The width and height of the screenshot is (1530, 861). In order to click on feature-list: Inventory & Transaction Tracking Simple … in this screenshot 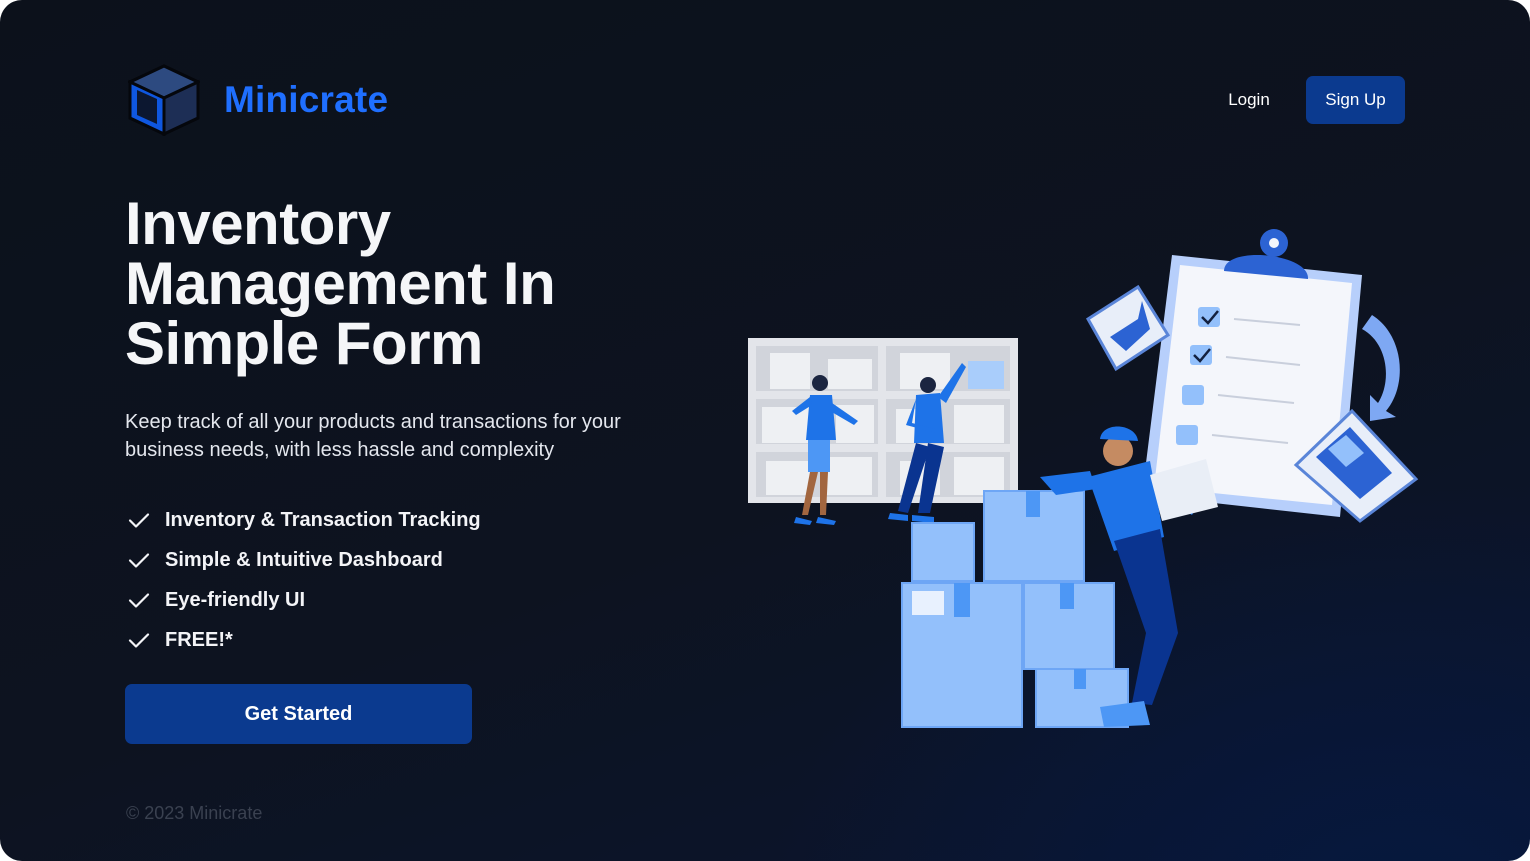, I will do `click(304, 580)`.